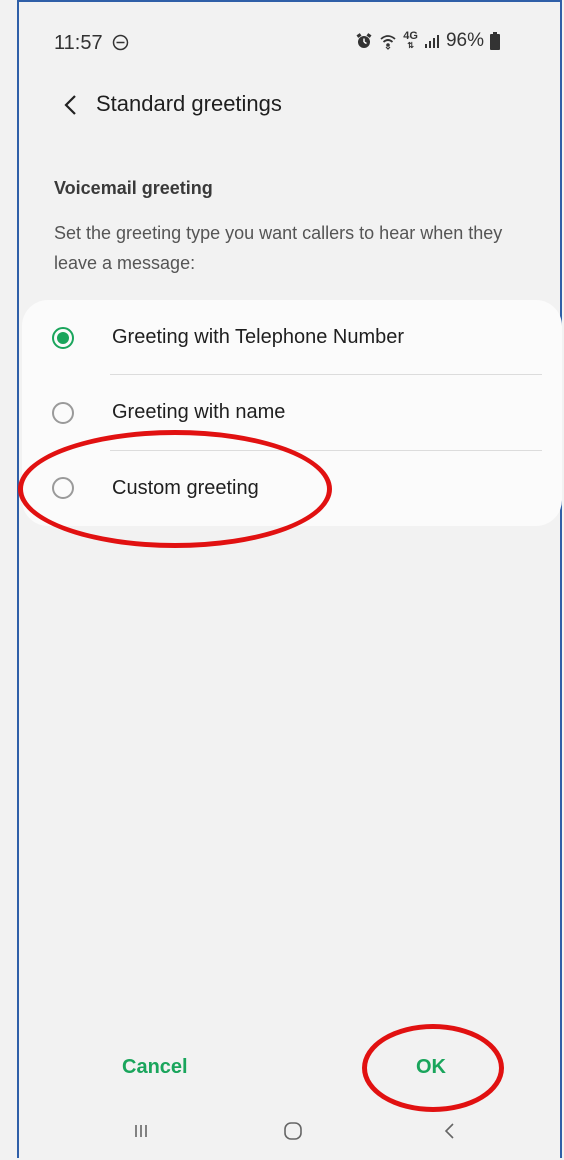 Image resolution: width=564 pixels, height=1160 pixels. I want to click on option-label: Greeting with Telephone Number, so click(258, 337).